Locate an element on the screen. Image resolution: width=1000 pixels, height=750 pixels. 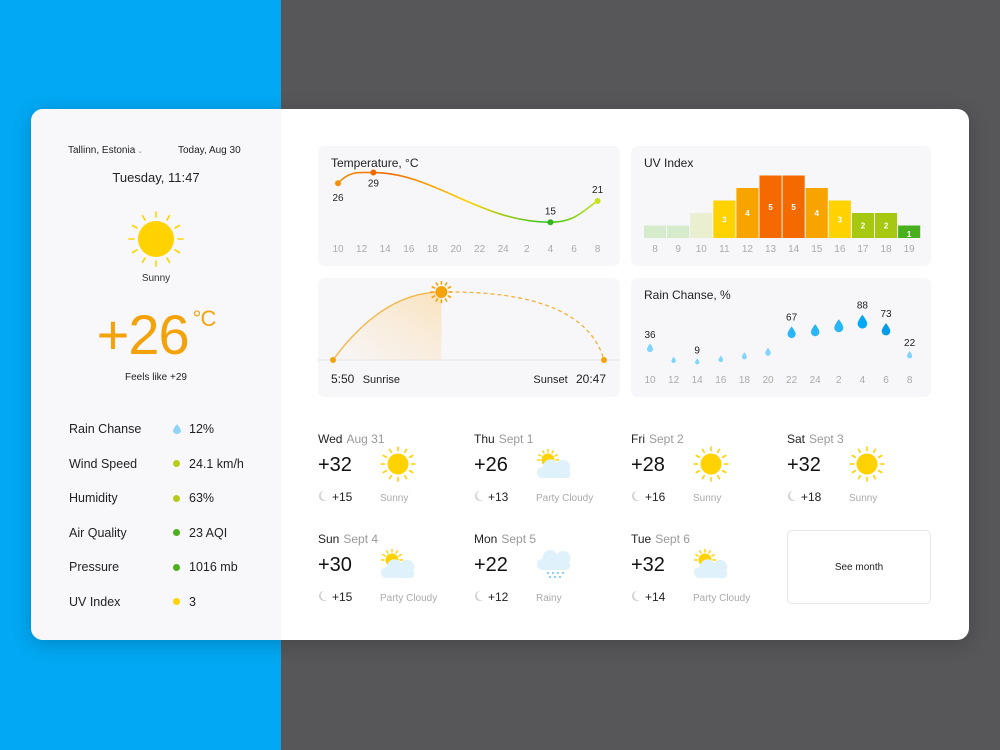
rain-x-tick: 24 is located at coordinates (816, 380).